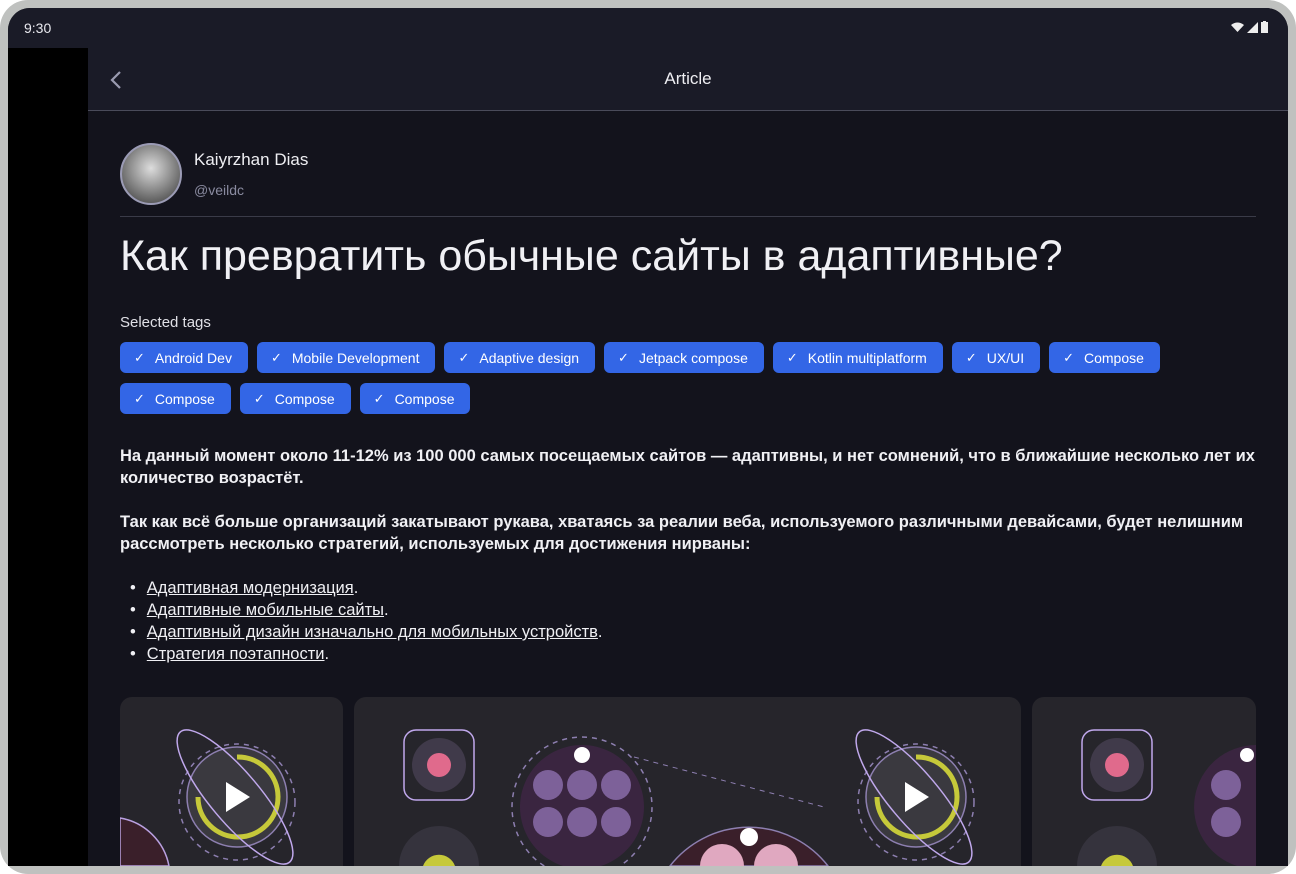 This screenshot has height=874, width=1296. Describe the element at coordinates (529, 357) in the screenshot. I see `tag-label: Adaptive design` at that location.